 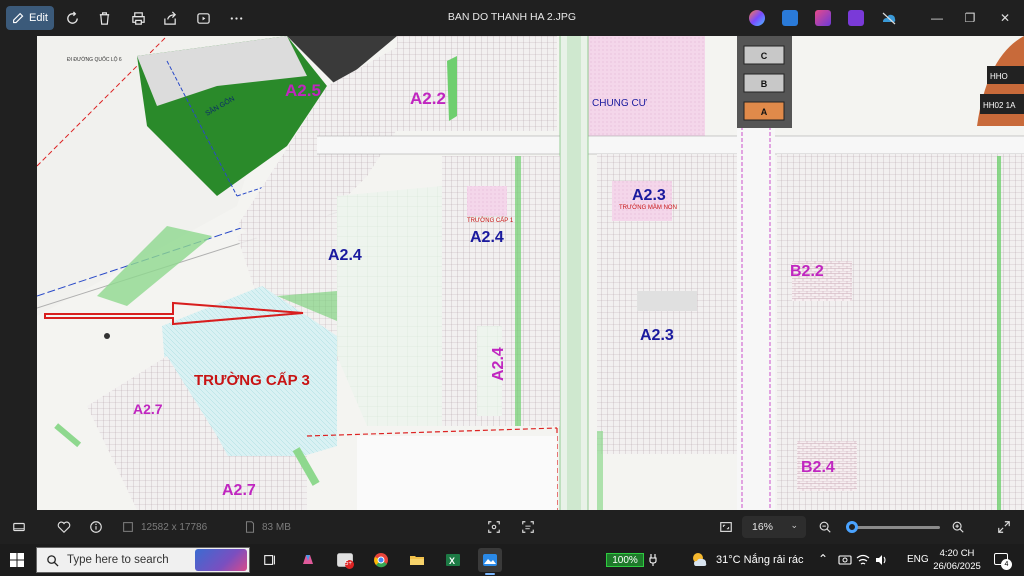 I want to click on edit-button: Edit, so click(x=30, y=18).